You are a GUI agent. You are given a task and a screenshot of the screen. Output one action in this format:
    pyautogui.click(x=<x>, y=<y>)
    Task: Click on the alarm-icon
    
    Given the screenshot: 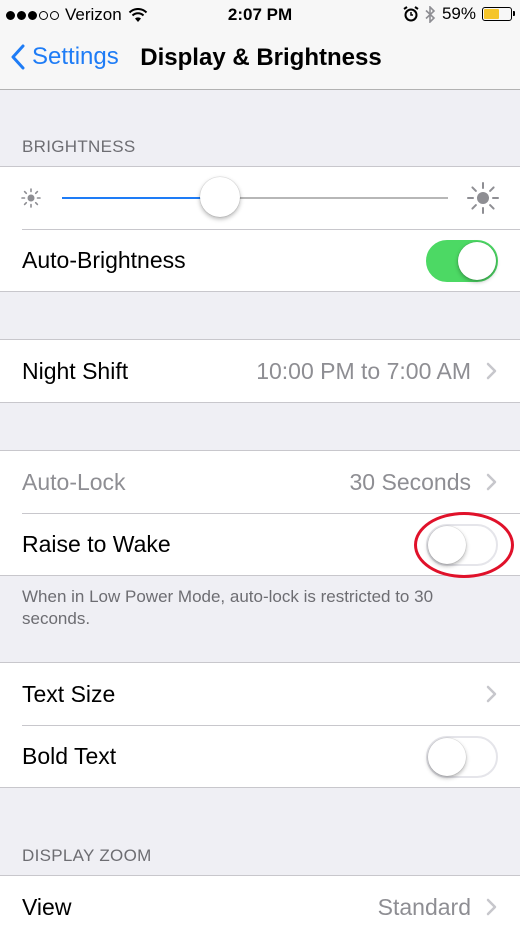 What is the action you would take?
    pyautogui.click(x=411, y=14)
    